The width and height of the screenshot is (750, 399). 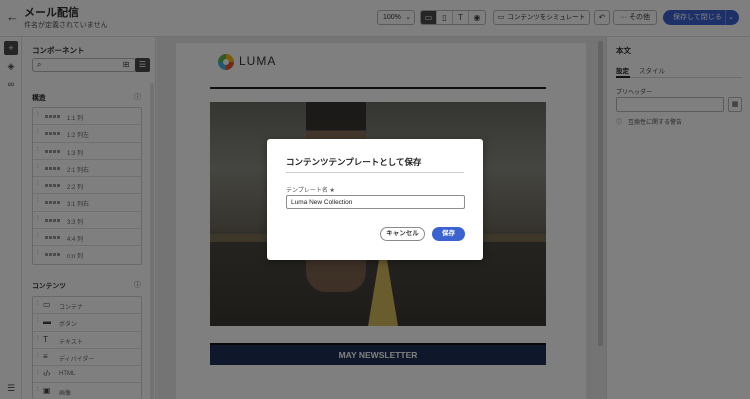 I want to click on cancel-button: キャンセル, so click(x=402, y=234).